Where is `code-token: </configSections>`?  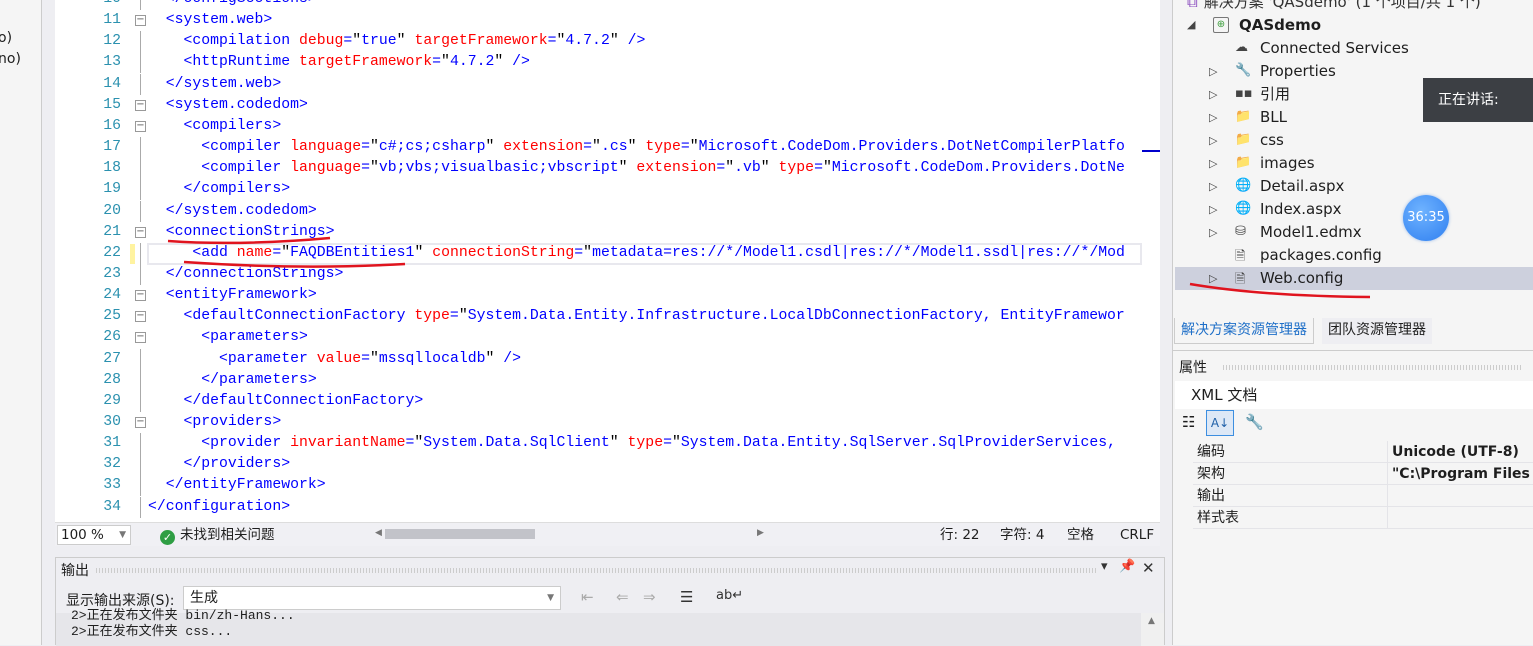 code-token: </configSections> is located at coordinates (232, 3).